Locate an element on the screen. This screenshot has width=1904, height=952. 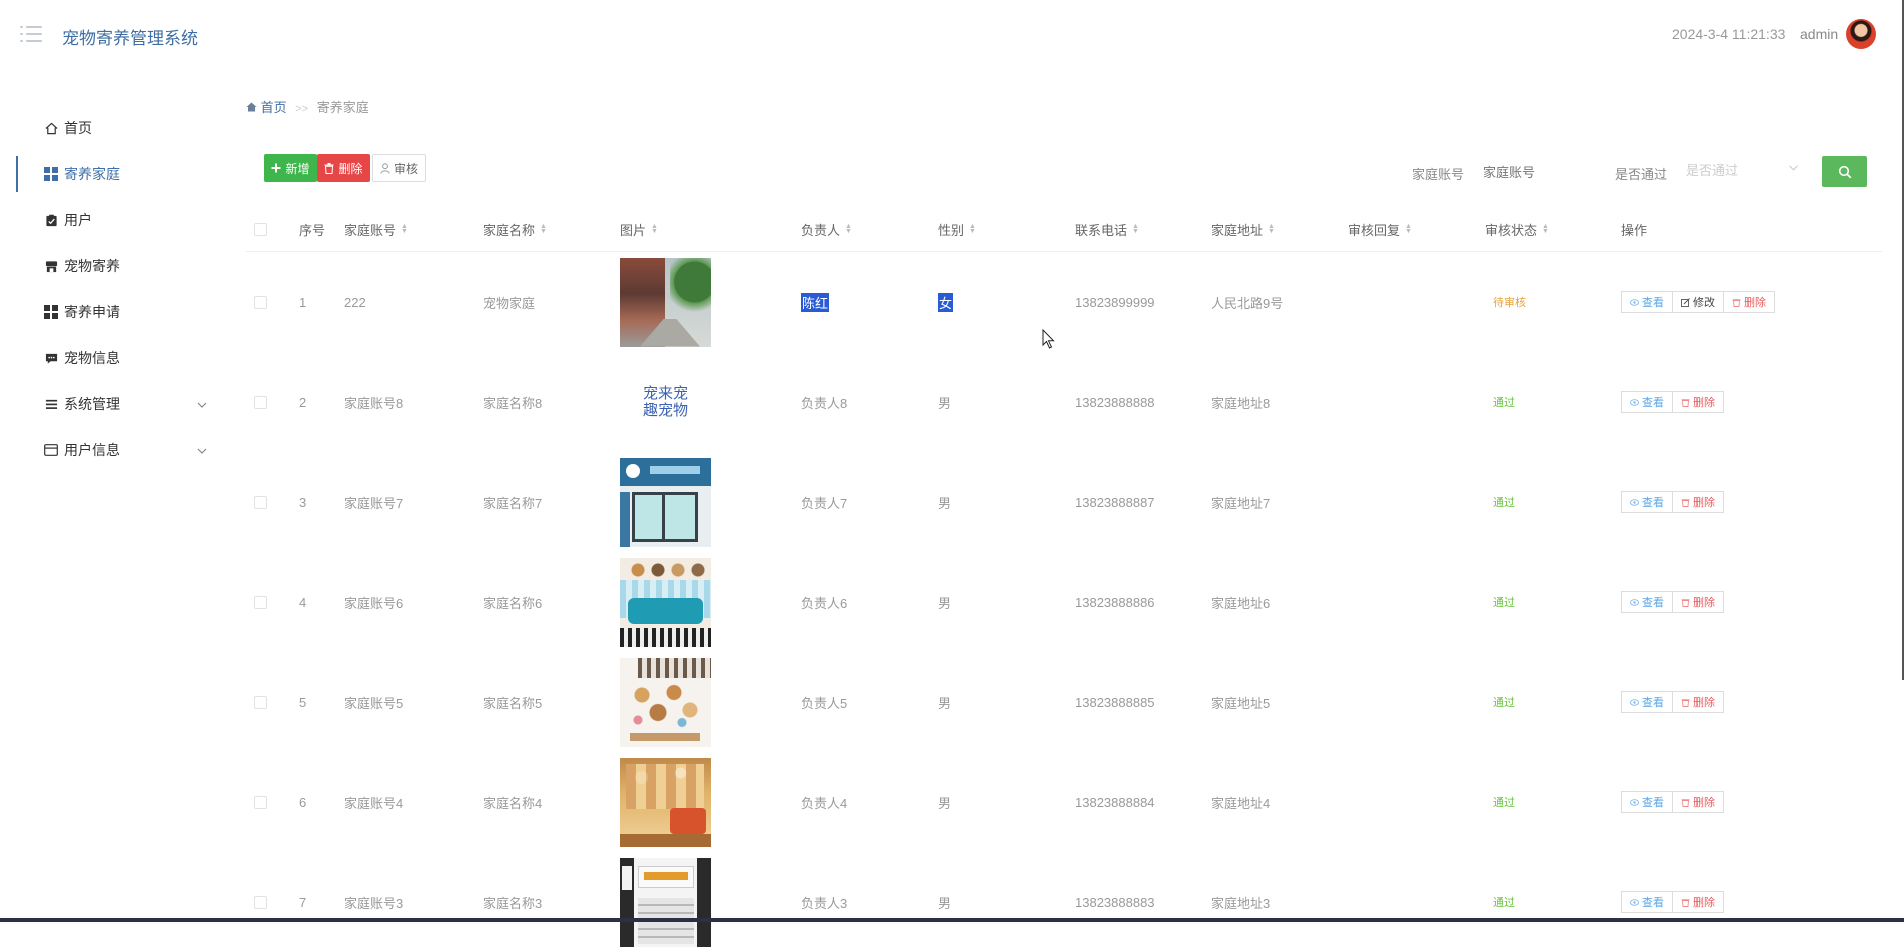
manager-text: 负责人7 is located at coordinates (824, 503).